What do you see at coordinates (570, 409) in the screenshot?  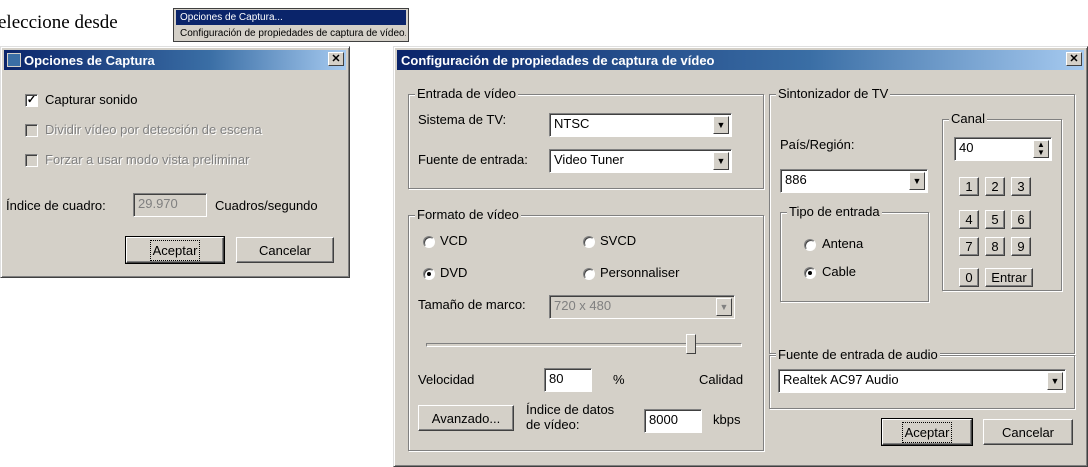 I see `data-rate-label-line1: Índice de datos` at bounding box center [570, 409].